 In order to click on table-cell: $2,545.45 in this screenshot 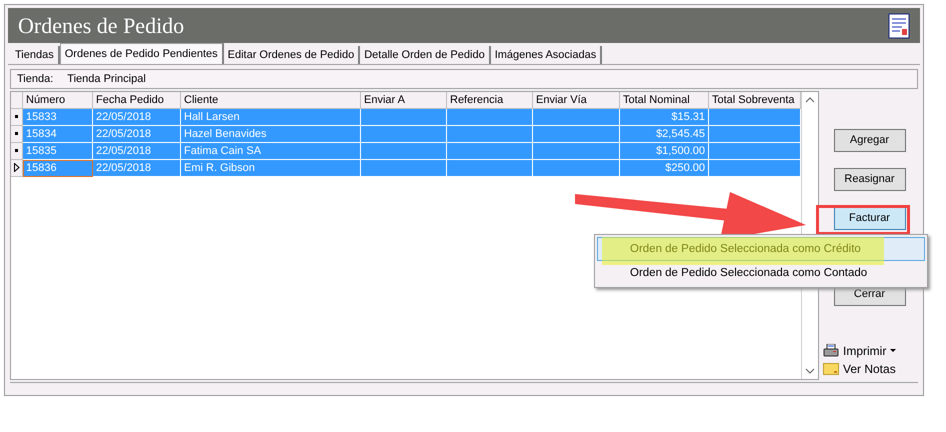, I will do `click(664, 134)`.